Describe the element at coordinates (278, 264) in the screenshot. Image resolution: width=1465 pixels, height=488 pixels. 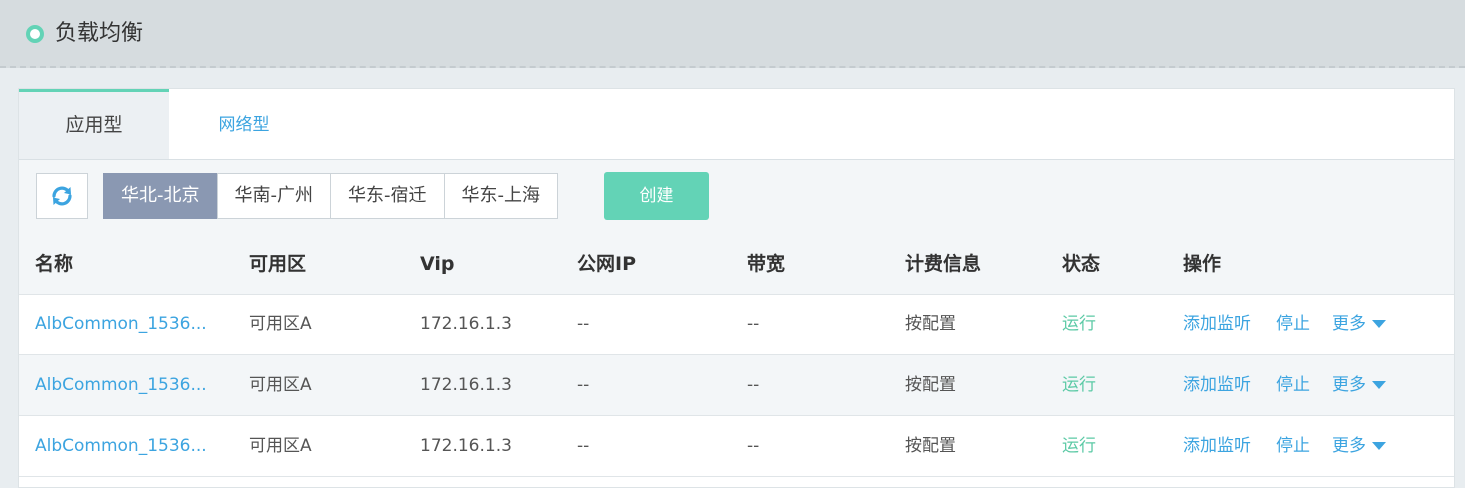
I see `column-header-zone: 可用区` at that location.